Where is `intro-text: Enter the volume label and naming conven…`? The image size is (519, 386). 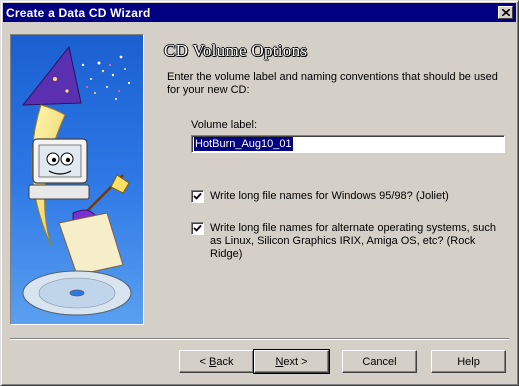
intro-text: Enter the volume label and naming conven… is located at coordinates (332, 83).